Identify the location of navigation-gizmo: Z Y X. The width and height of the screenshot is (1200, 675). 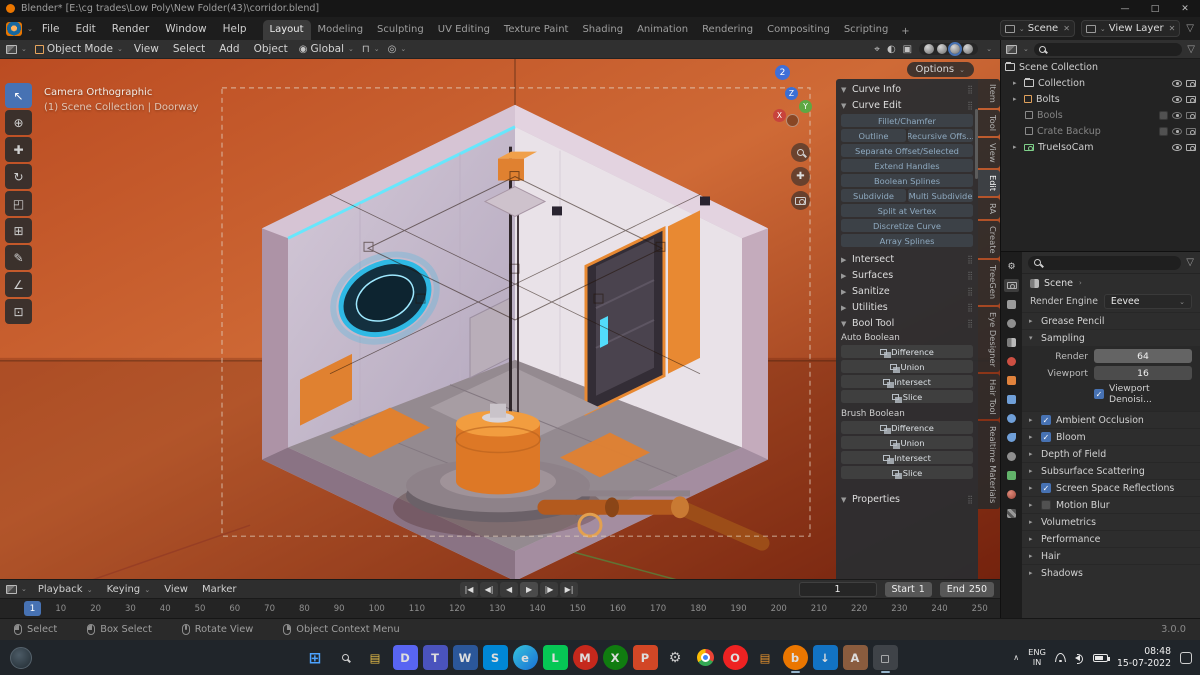
(792, 109).